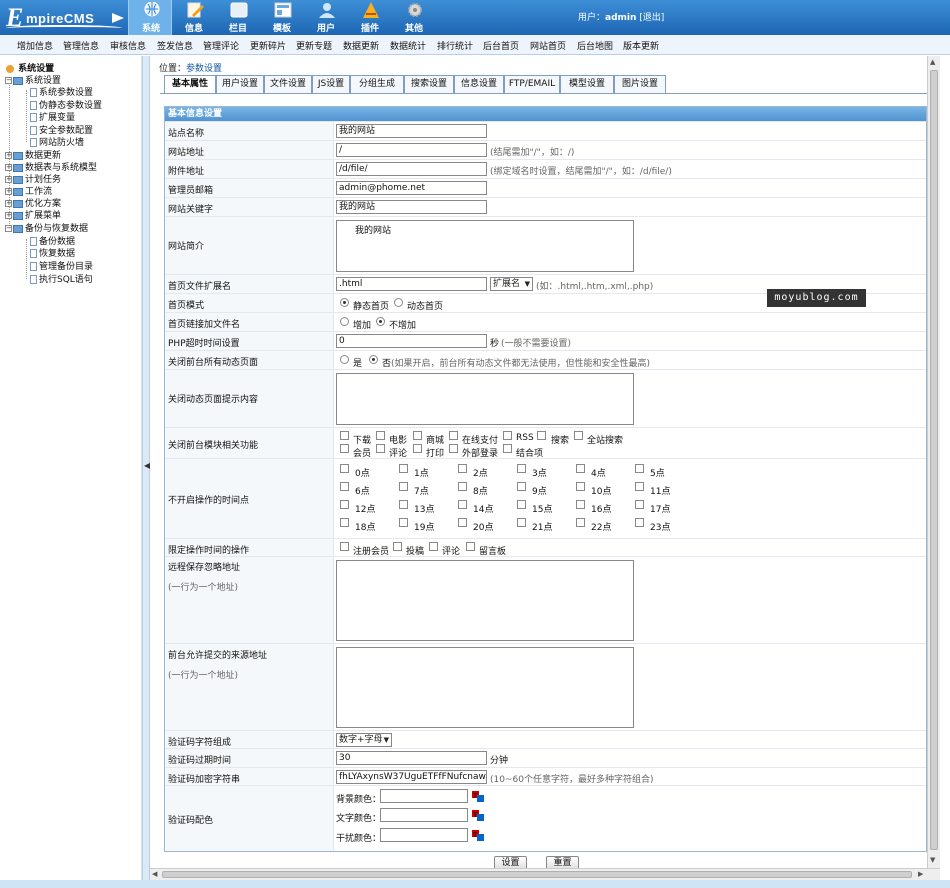 Image resolution: width=950 pixels, height=888 pixels. What do you see at coordinates (641, 45) in the screenshot?
I see `menu-item: 版本更新` at bounding box center [641, 45].